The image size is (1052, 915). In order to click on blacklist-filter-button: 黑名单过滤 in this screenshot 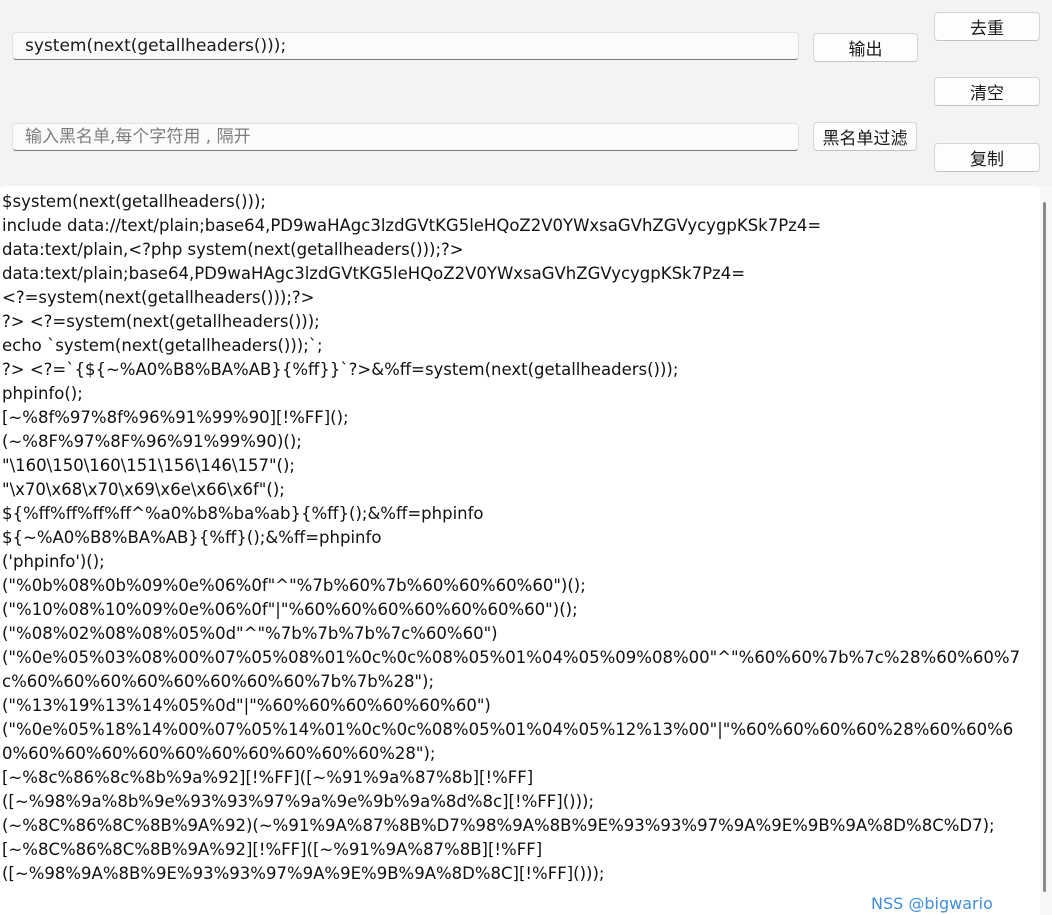, I will do `click(865, 136)`.